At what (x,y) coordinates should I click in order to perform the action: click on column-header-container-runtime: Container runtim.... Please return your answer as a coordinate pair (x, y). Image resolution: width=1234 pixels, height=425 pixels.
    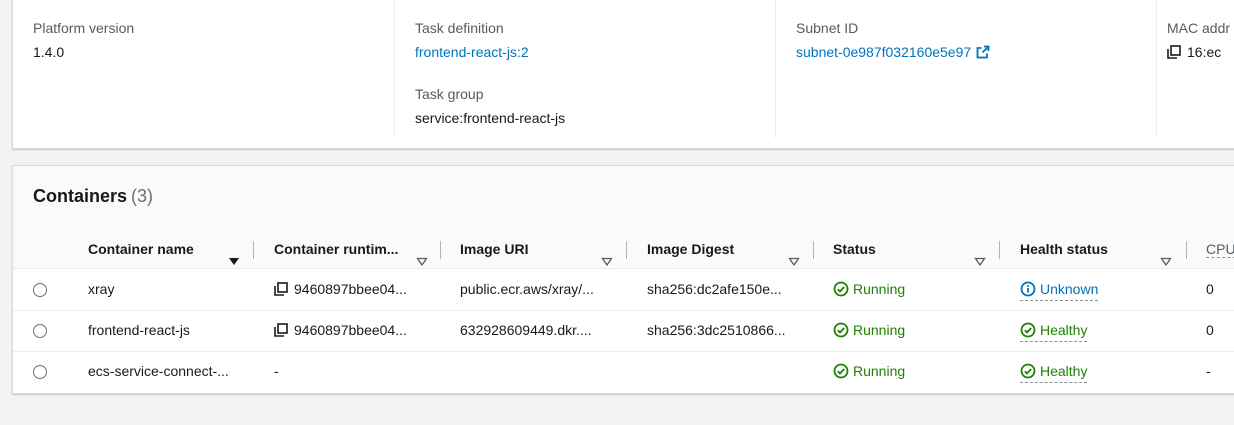
    Looking at the image, I should click on (358, 249).